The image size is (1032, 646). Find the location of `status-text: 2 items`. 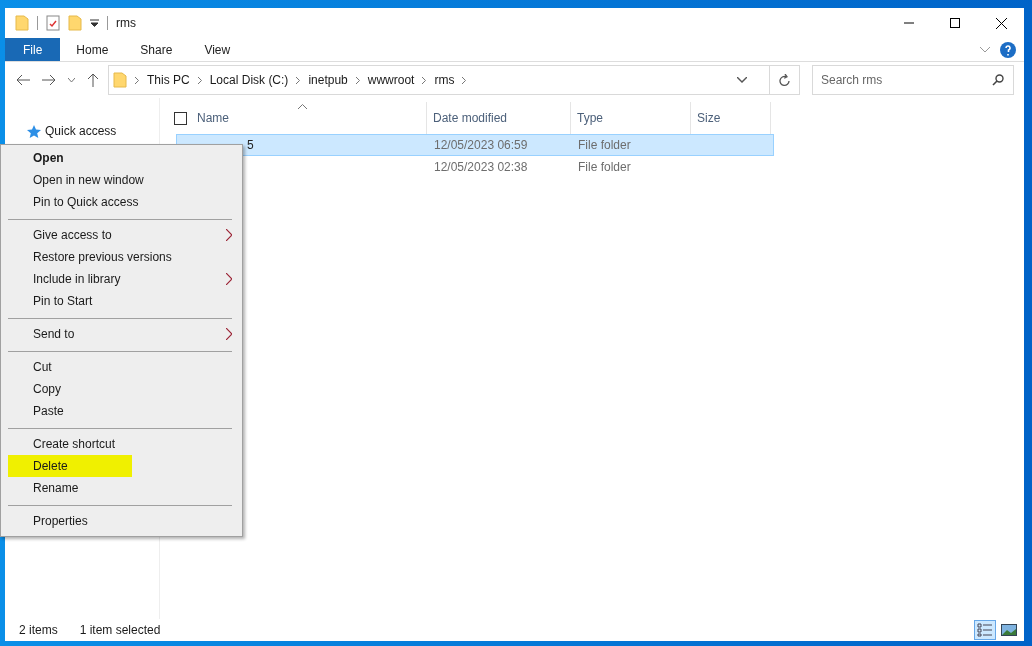

status-text: 2 items is located at coordinates (38, 630).